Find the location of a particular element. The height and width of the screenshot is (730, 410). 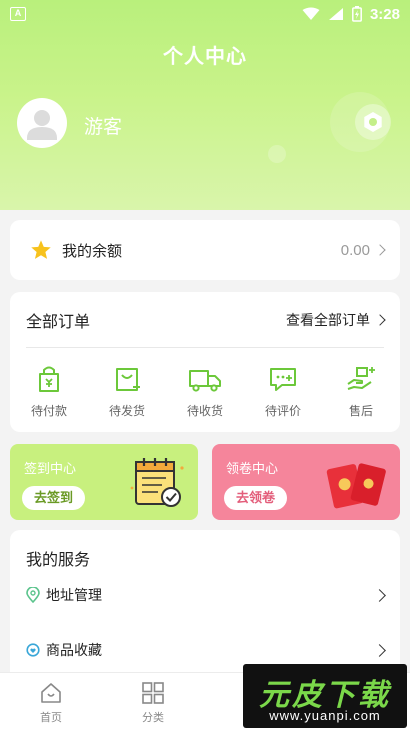

star-icon is located at coordinates (41, 249).